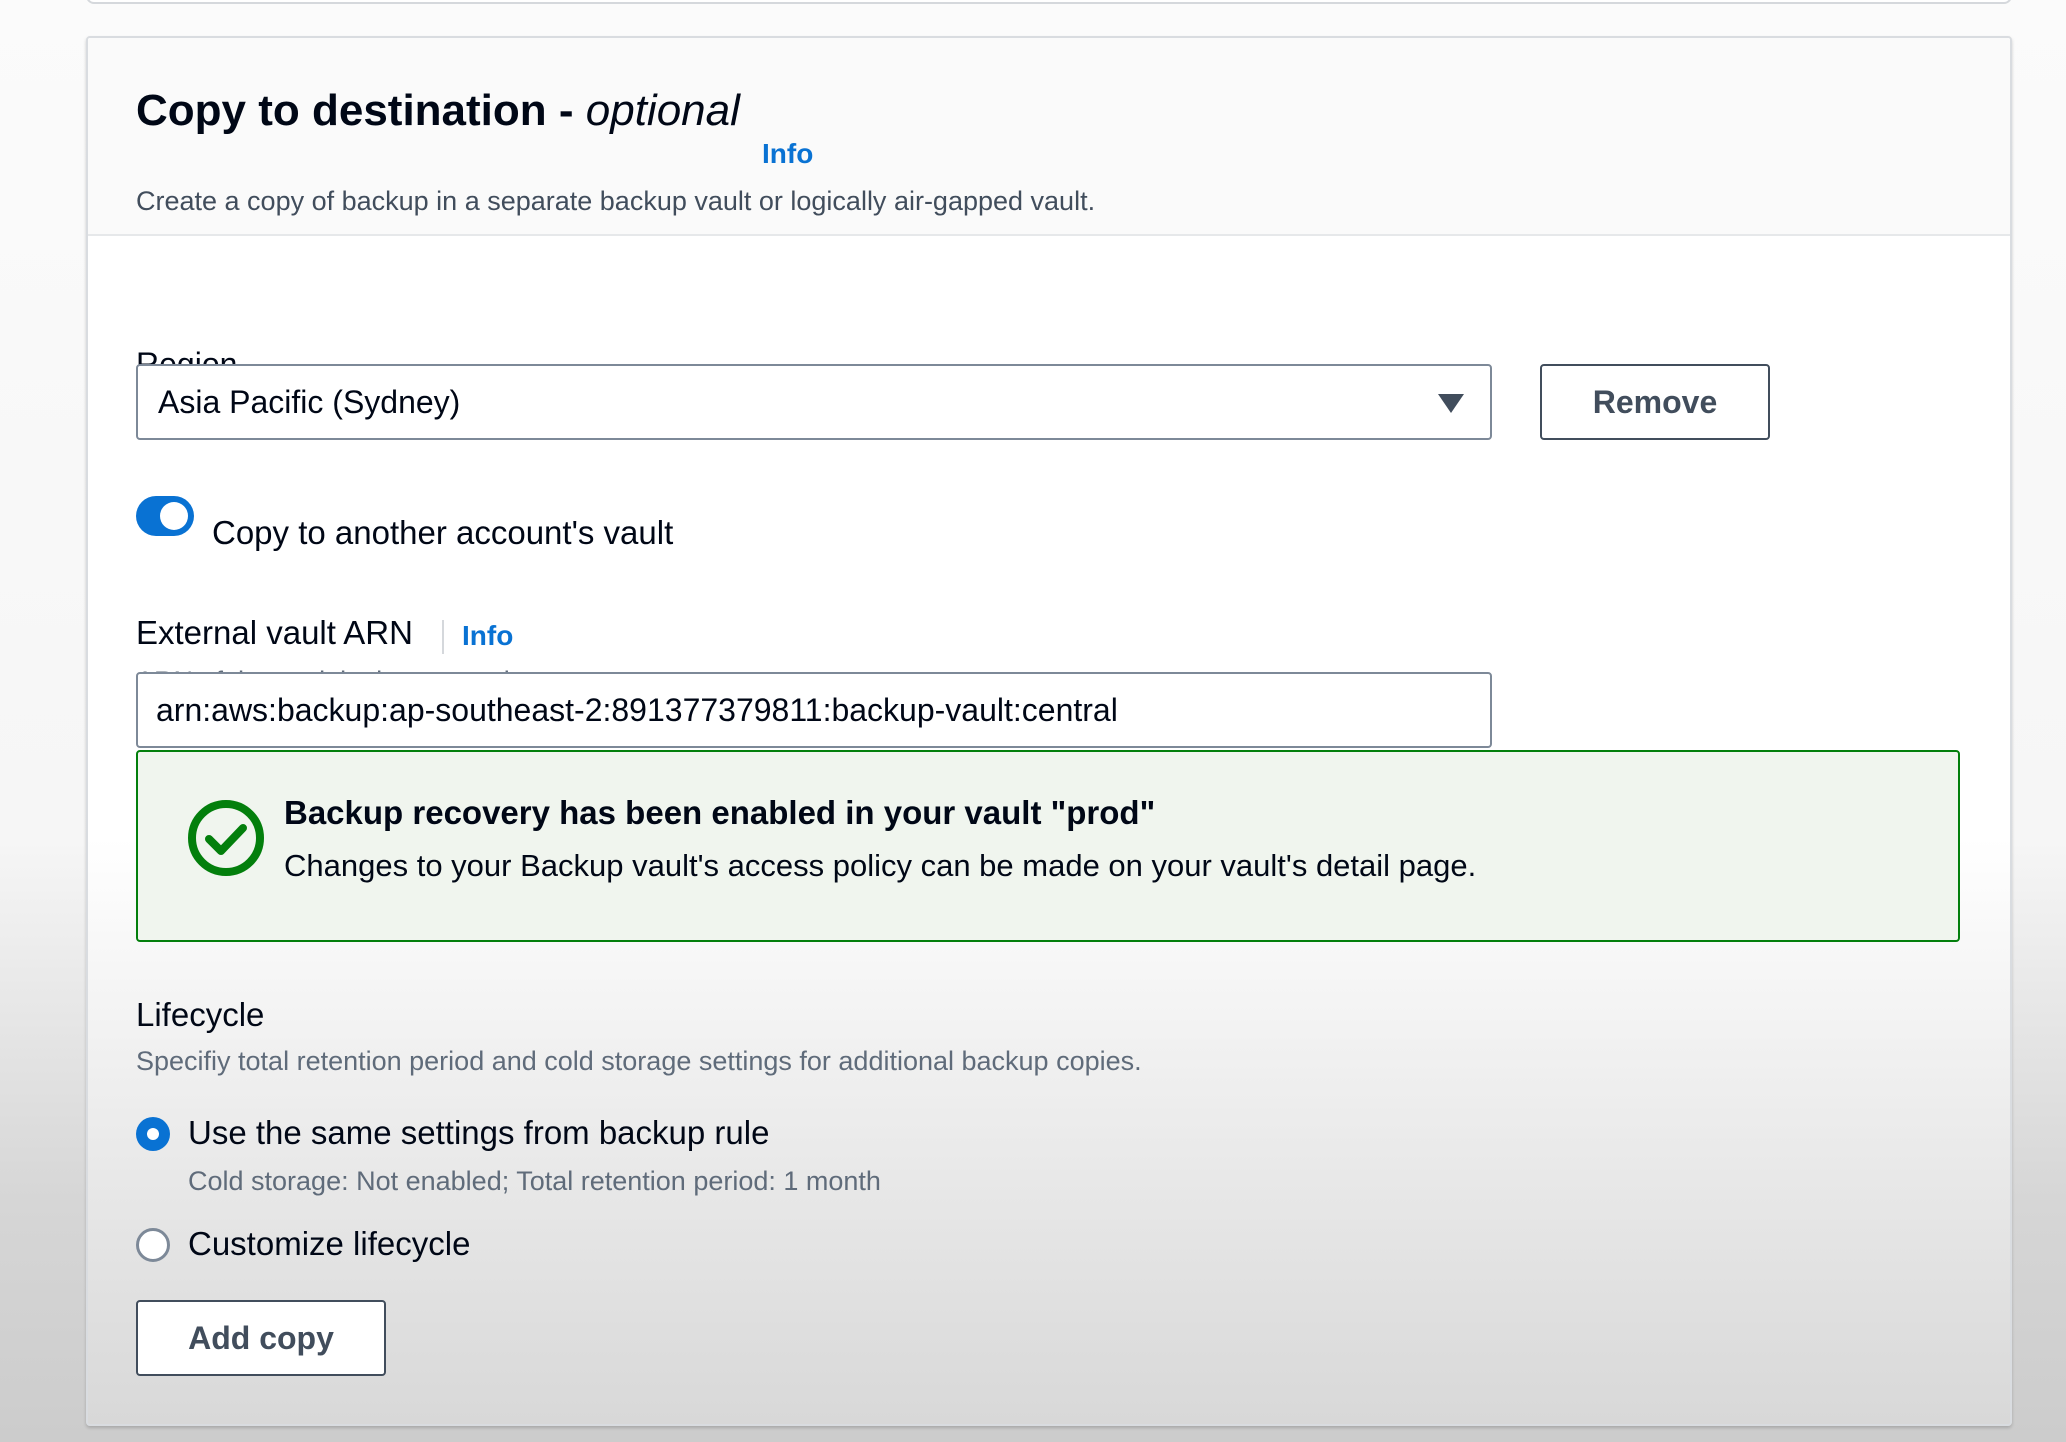  I want to click on check-circle-icon, so click(226, 838).